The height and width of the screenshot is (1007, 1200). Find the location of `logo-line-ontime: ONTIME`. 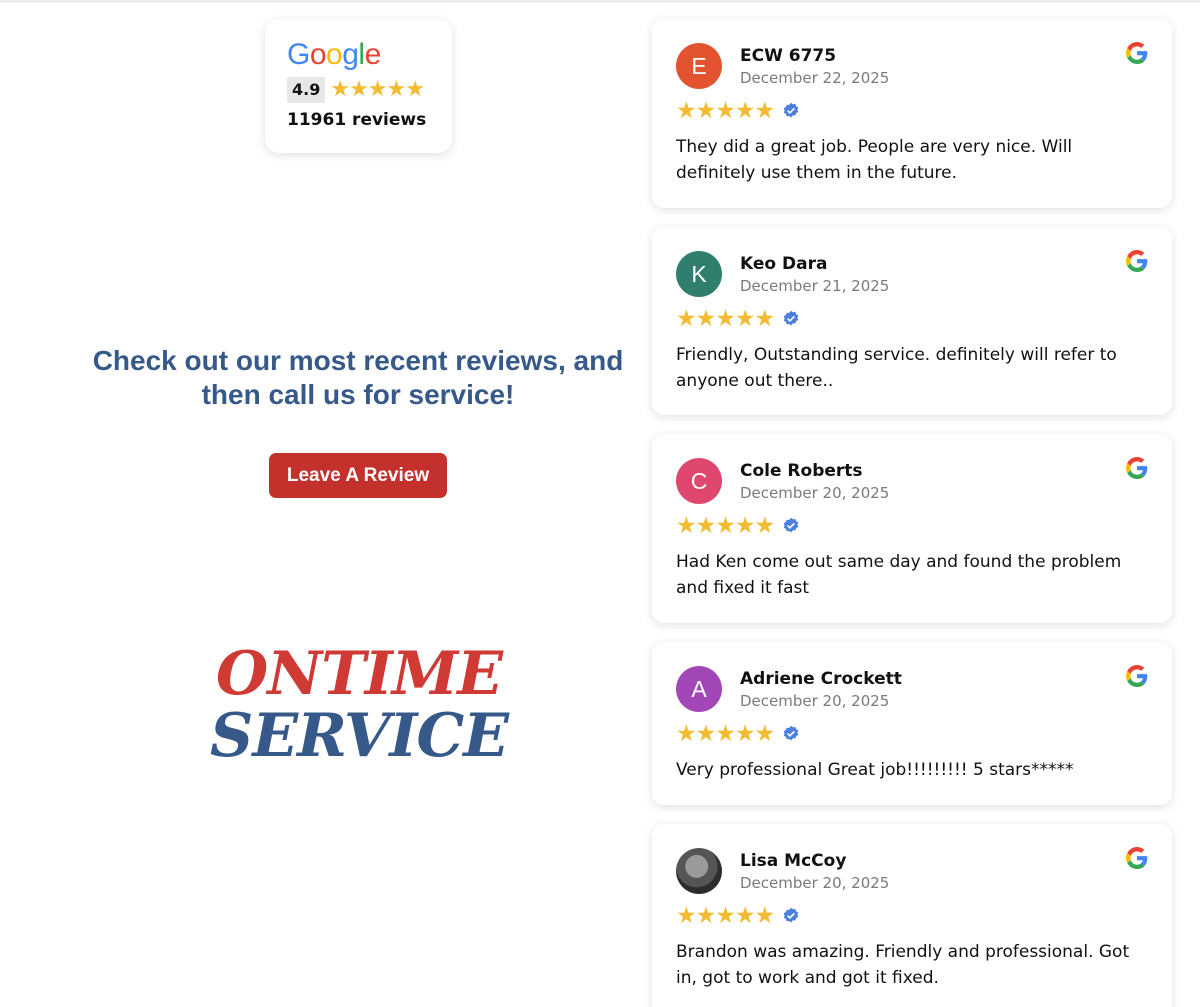

logo-line-ontime: ONTIME is located at coordinates (359, 674).